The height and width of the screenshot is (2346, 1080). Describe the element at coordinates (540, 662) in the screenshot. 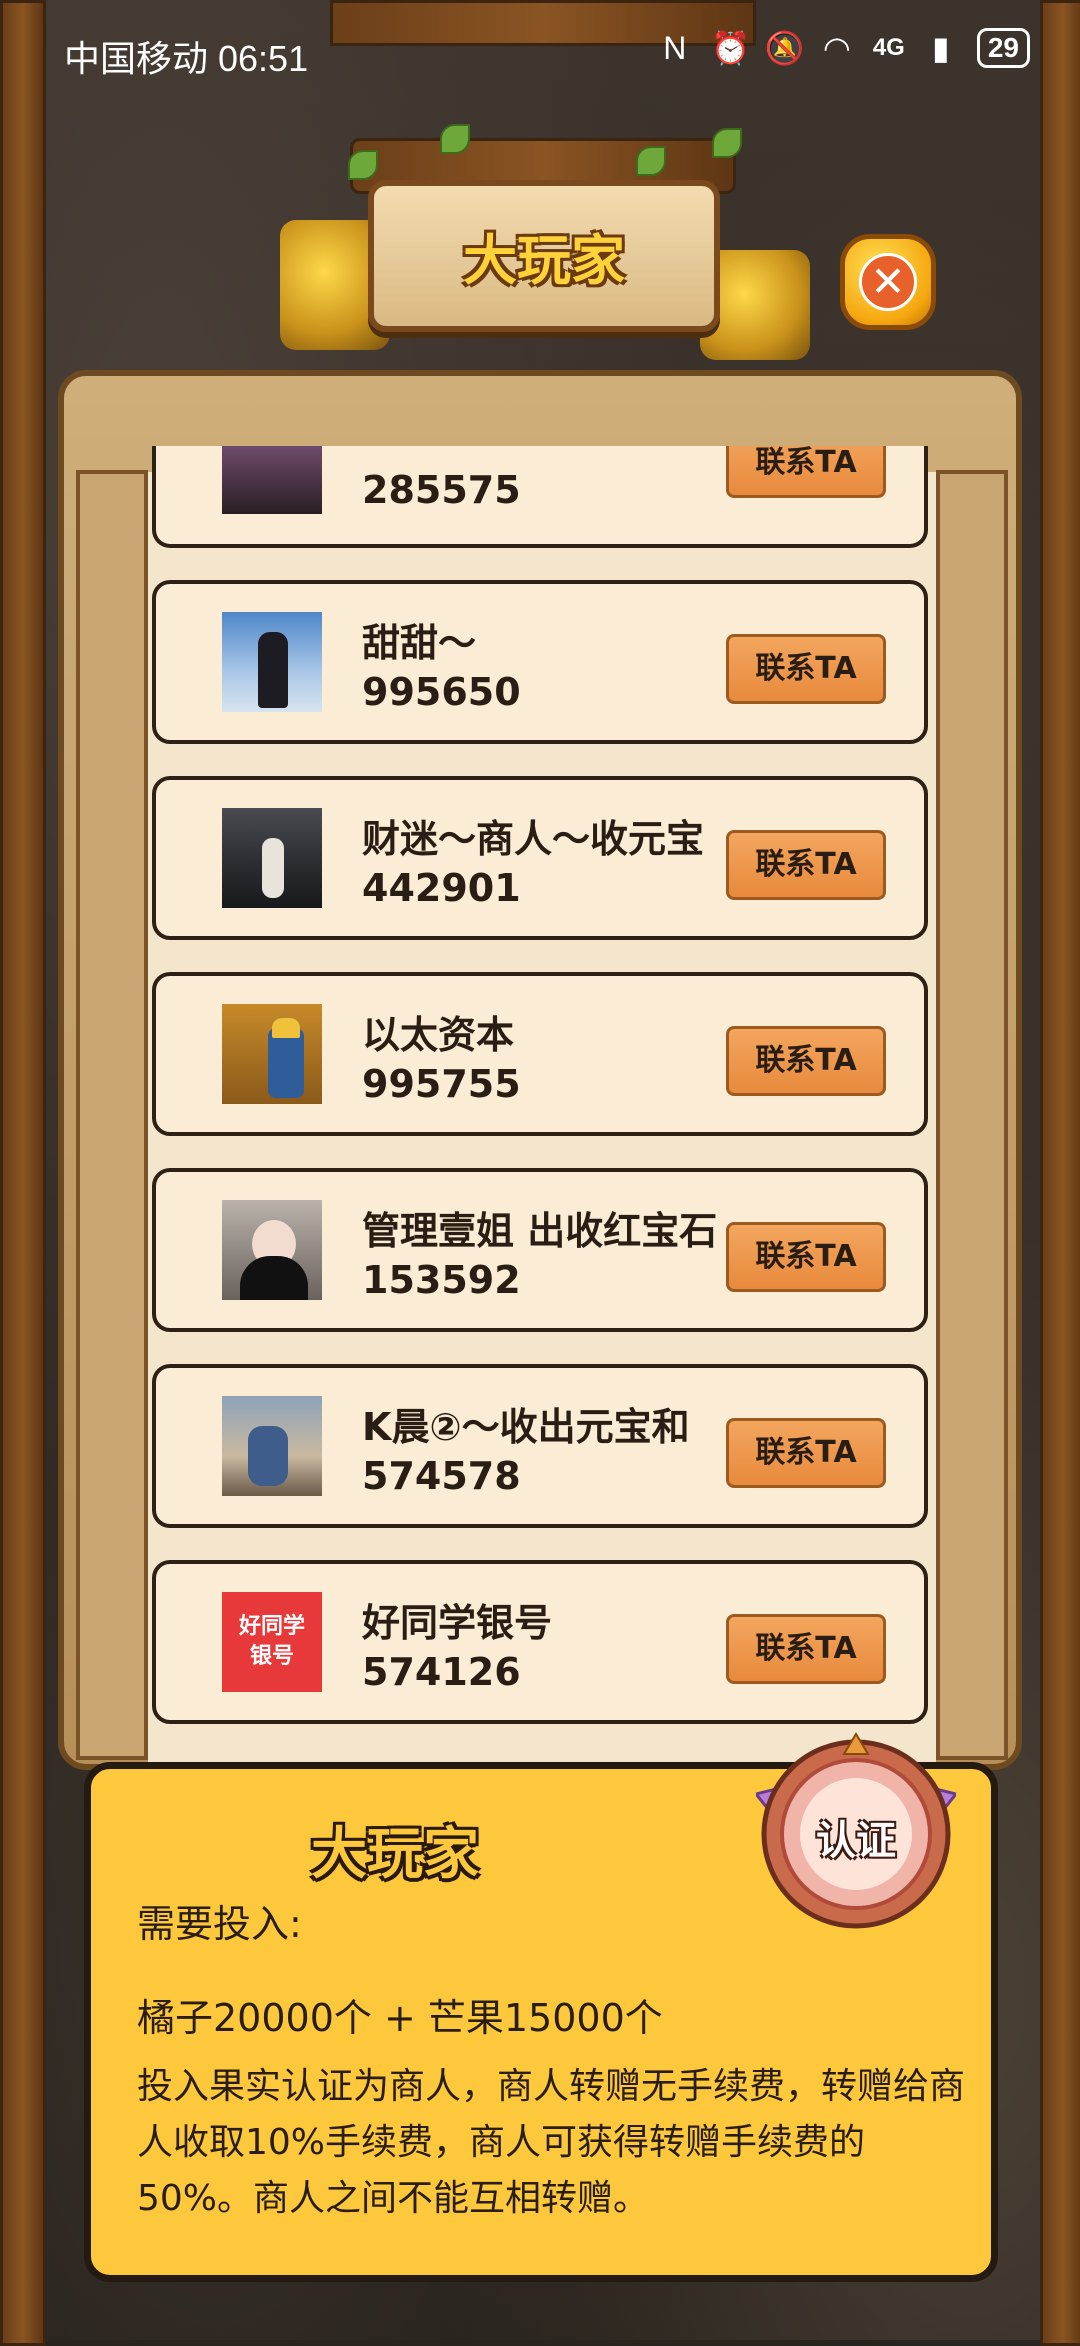

I see `player-card: 甜甜～ 995650 联系TA` at that location.